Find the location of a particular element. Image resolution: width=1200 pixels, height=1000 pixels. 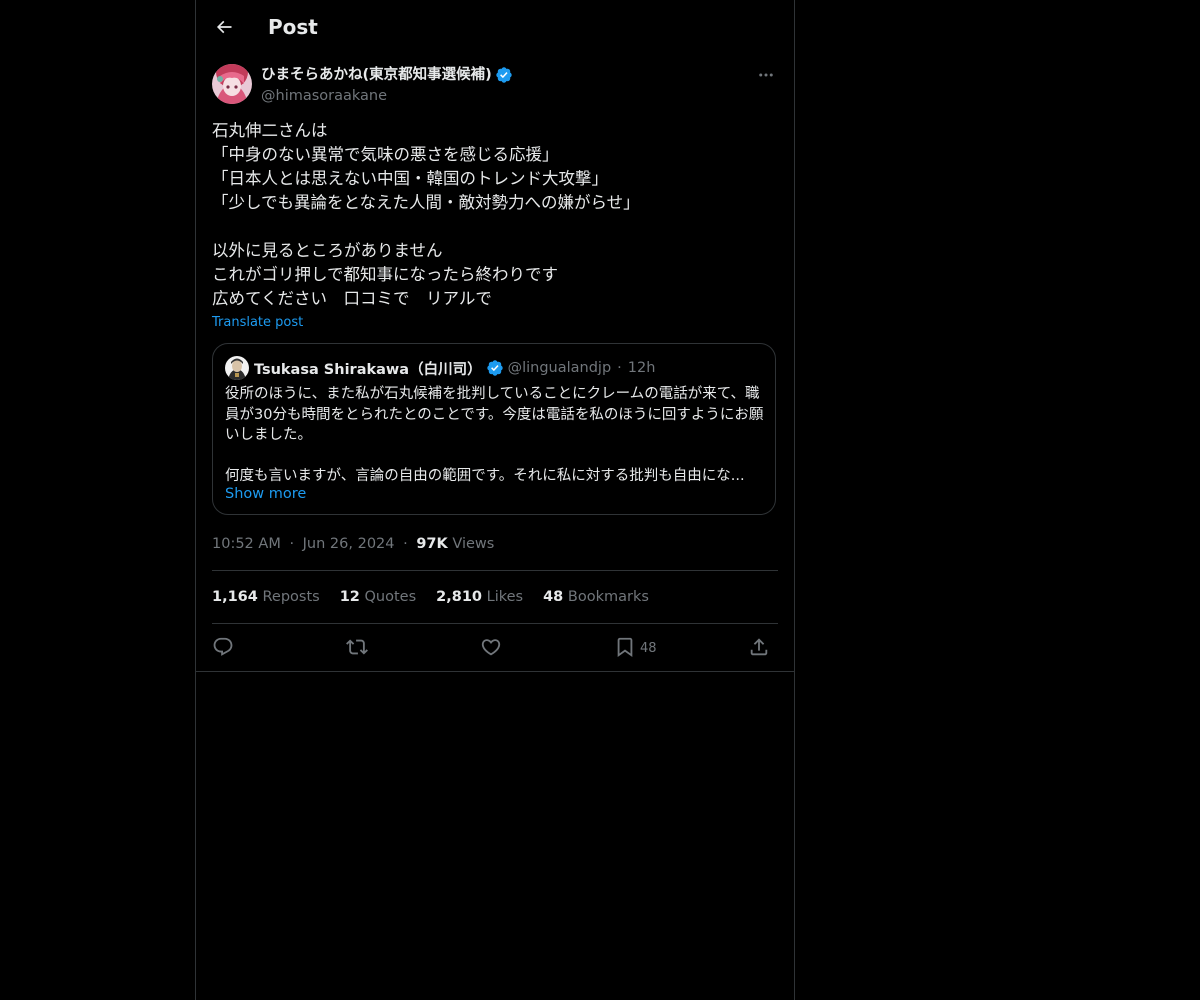

author-handle: @himasoraakane is located at coordinates (324, 96).